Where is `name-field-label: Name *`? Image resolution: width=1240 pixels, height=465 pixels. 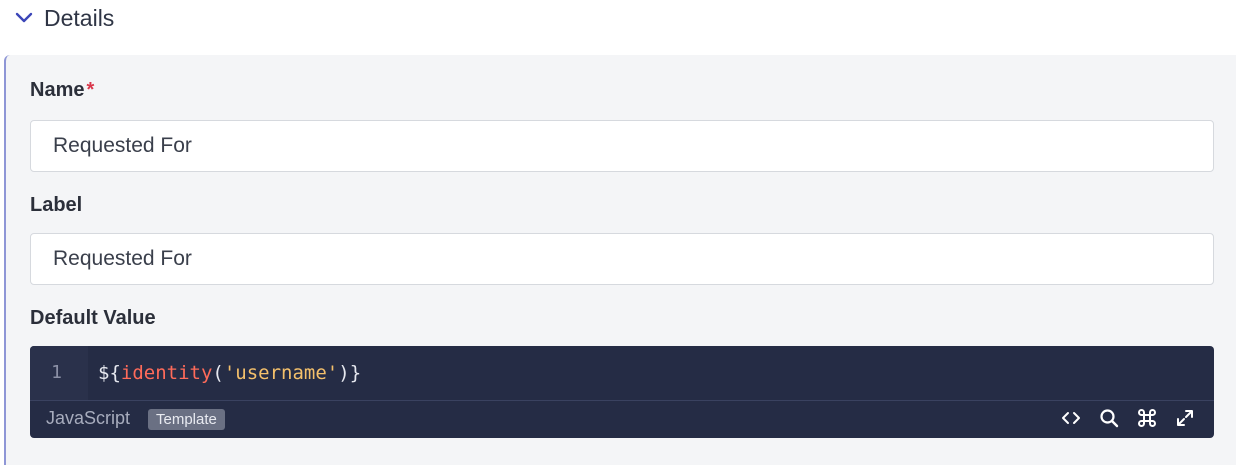
name-field-label: Name * is located at coordinates (62, 90).